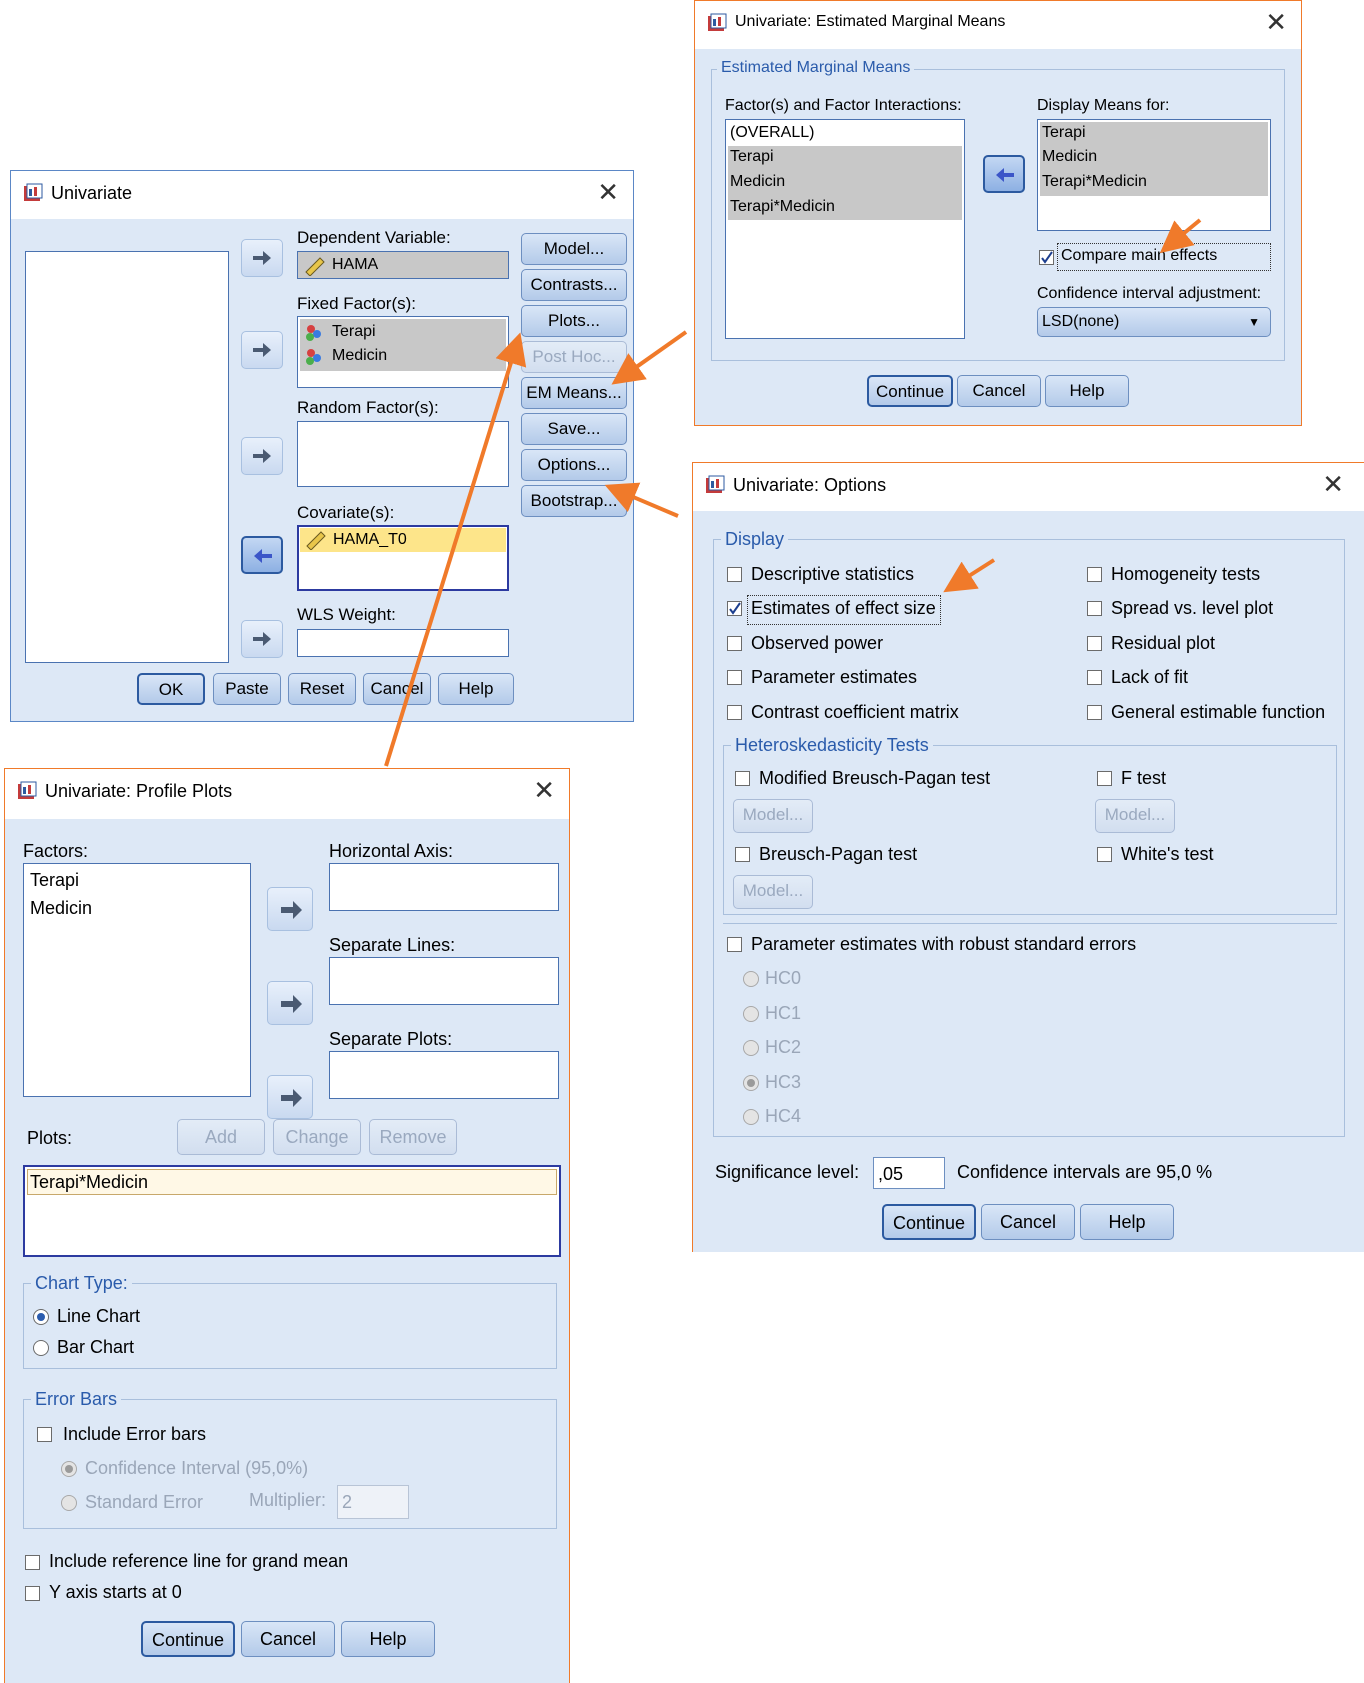 This screenshot has width=1364, height=1683. I want to click on arrow-to-options, so click(641, 500).